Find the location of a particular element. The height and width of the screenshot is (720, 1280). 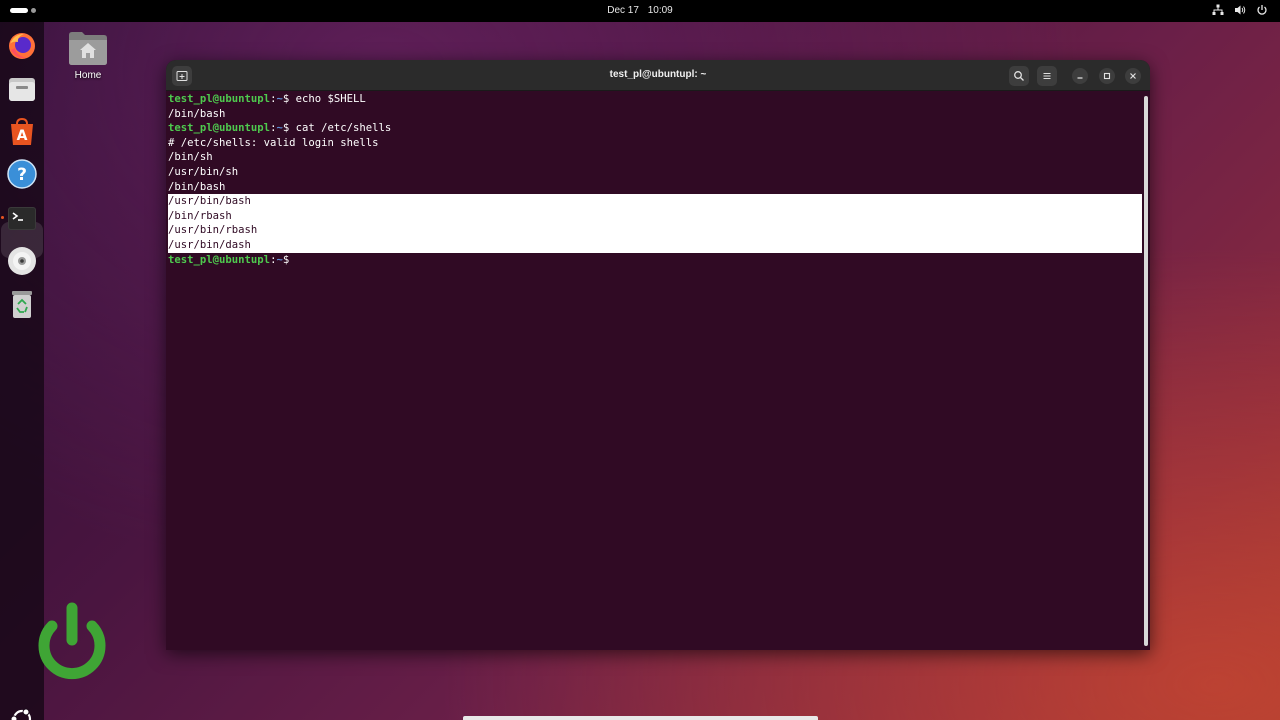

window-titlebar: test_pl@ubuntupl: ~ is located at coordinates (658, 75).